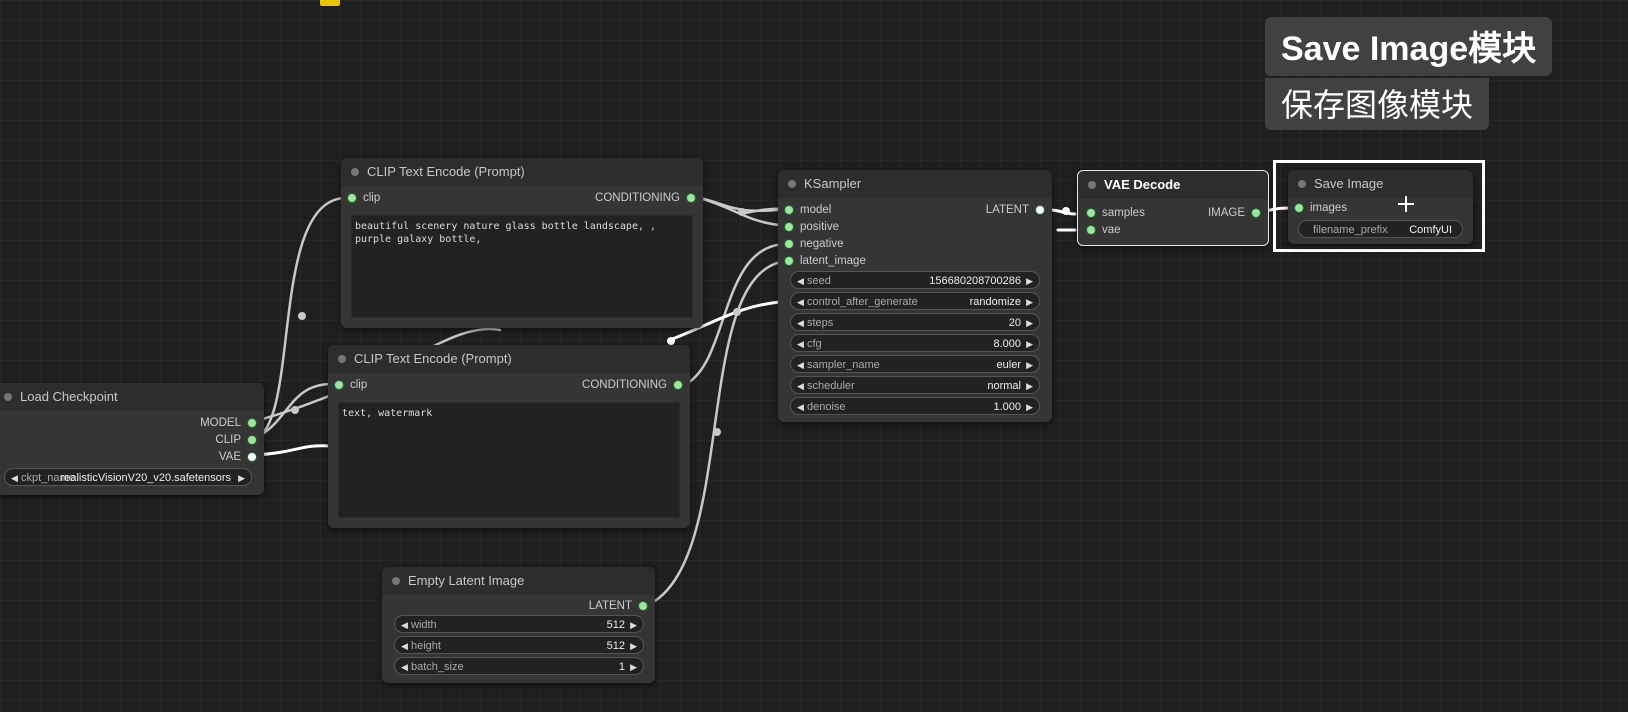  I want to click on input-positive: positive, so click(812, 227).